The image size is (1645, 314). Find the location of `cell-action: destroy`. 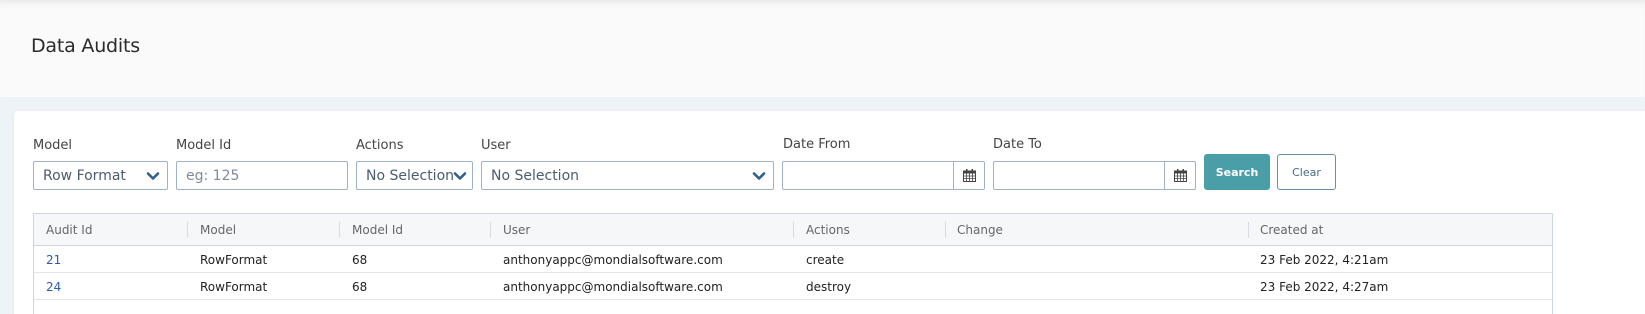

cell-action: destroy is located at coordinates (829, 287).